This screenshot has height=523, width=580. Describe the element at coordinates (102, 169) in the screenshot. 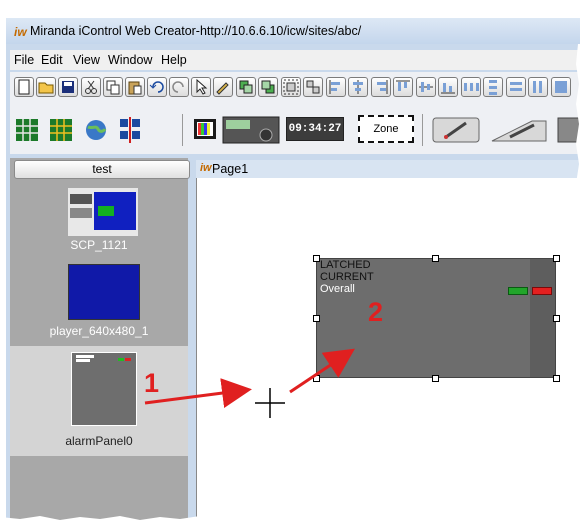

I see `group-test-button: test` at that location.